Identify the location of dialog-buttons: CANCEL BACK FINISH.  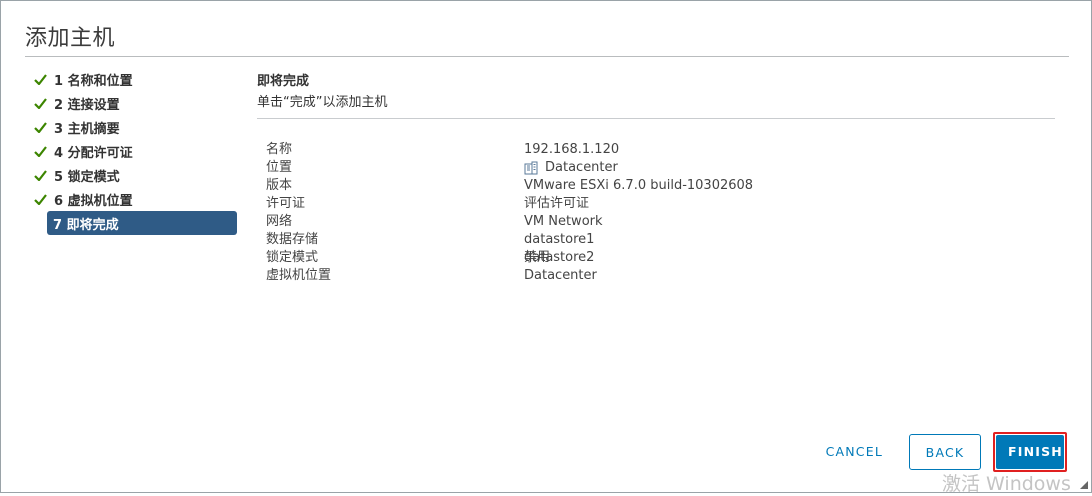
(940, 452).